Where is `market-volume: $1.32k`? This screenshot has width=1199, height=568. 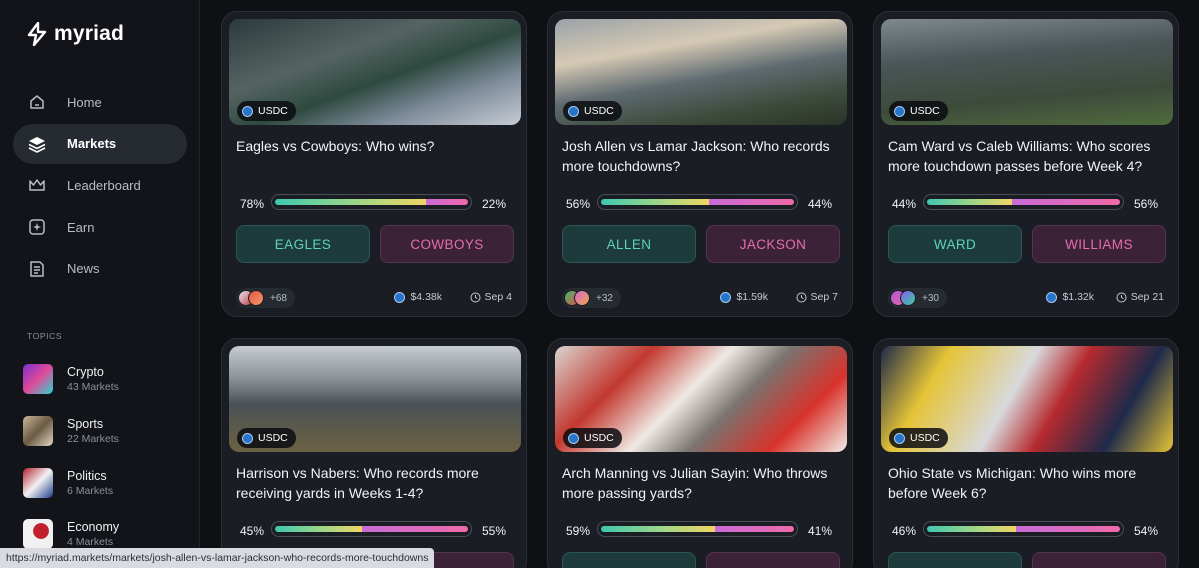 market-volume: $1.32k is located at coordinates (1070, 297).